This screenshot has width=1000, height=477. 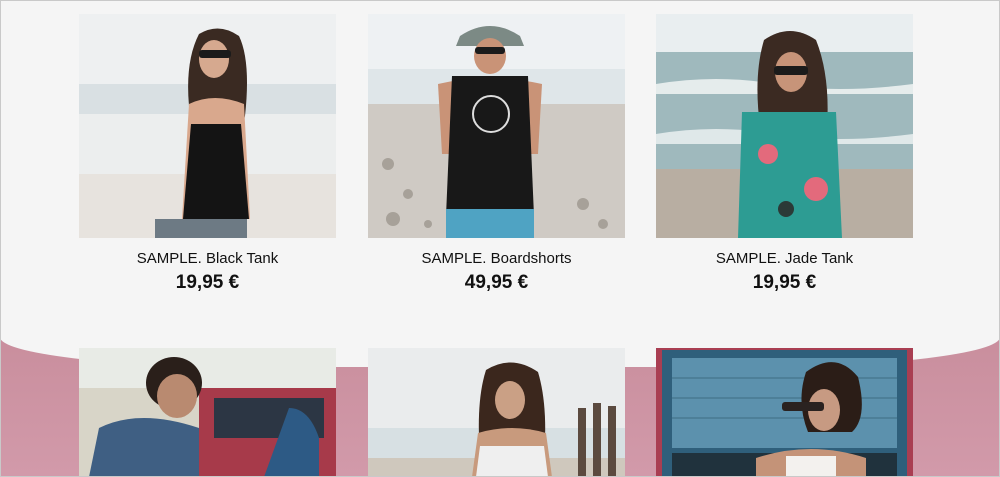 What do you see at coordinates (496, 126) in the screenshot?
I see `product-image-boardshorts` at bounding box center [496, 126].